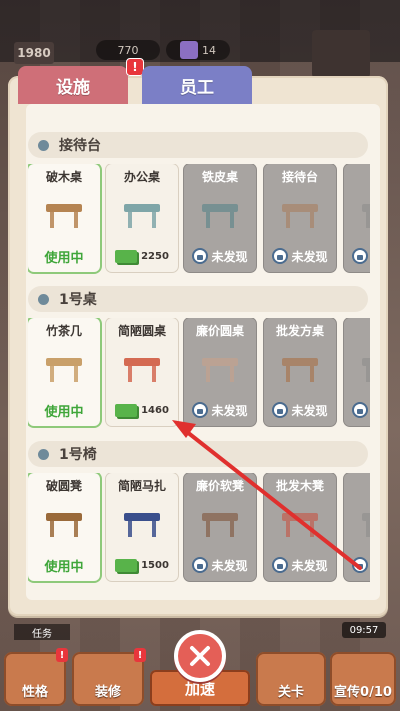 This screenshot has width=400, height=711. Describe the element at coordinates (142, 521) in the screenshot. I see `folding-stool-icon` at that location.